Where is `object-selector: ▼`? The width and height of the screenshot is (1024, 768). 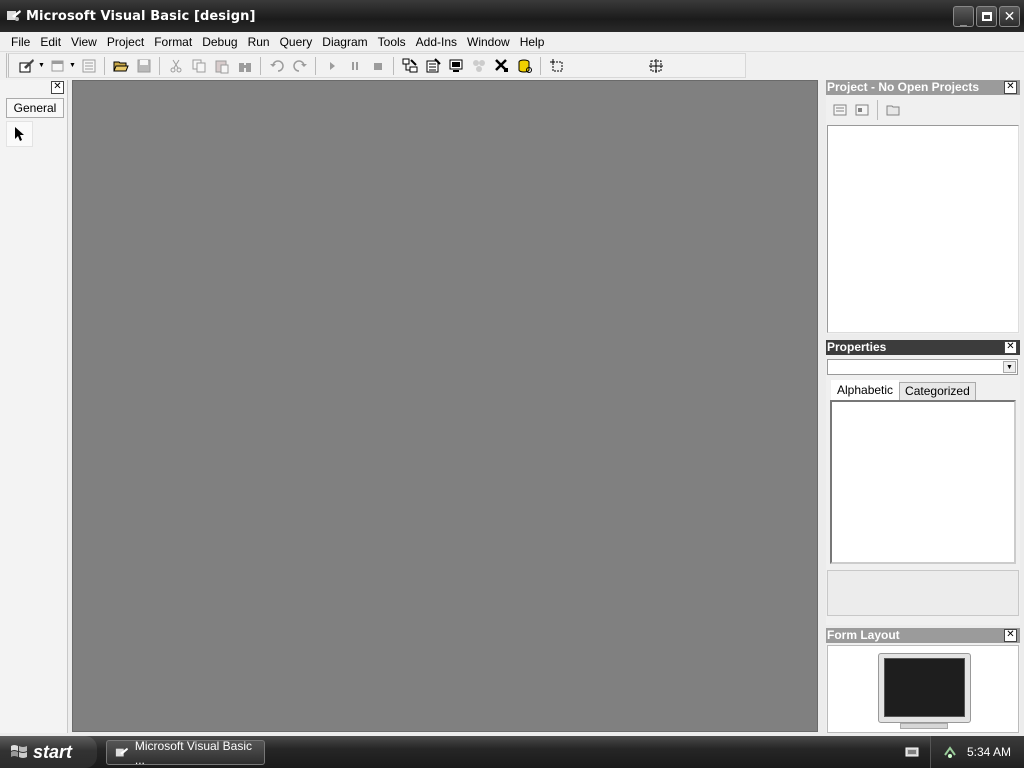
object-selector: ▼ is located at coordinates (922, 367).